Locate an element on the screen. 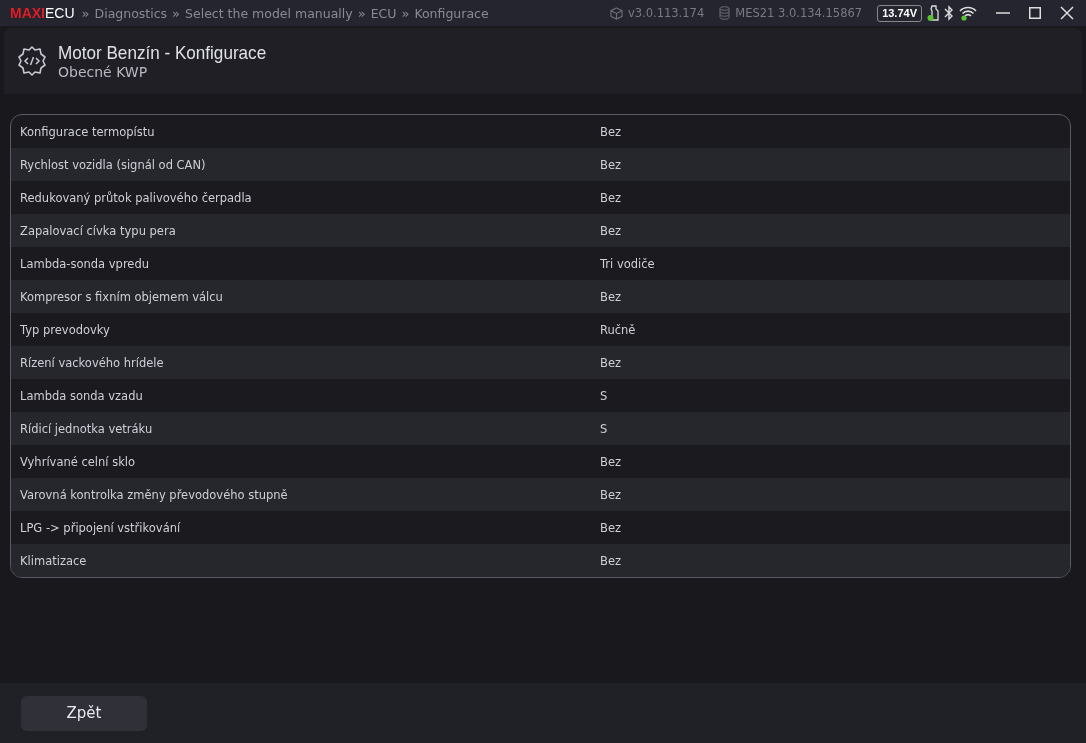 Image resolution: width=1086 pixels, height=743 pixels. parameter-name: Vyhrívané celní sklo is located at coordinates (78, 461).